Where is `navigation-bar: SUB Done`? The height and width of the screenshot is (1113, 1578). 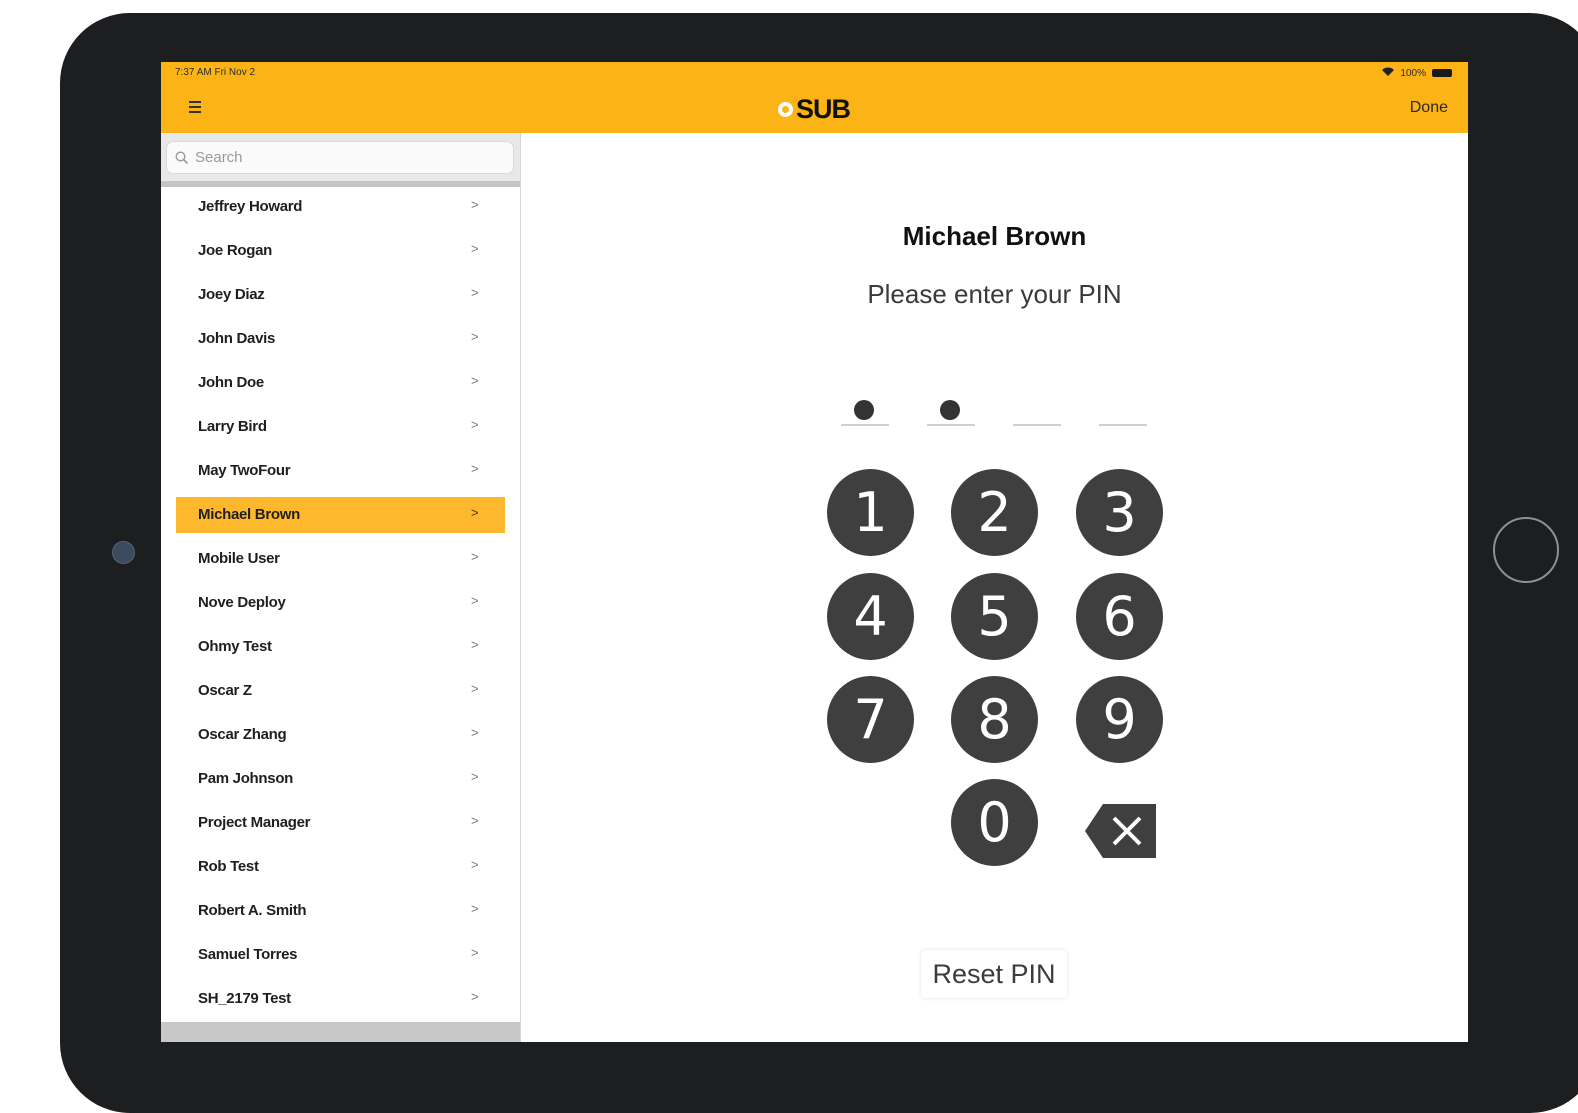
navigation-bar: SUB Done is located at coordinates (814, 108).